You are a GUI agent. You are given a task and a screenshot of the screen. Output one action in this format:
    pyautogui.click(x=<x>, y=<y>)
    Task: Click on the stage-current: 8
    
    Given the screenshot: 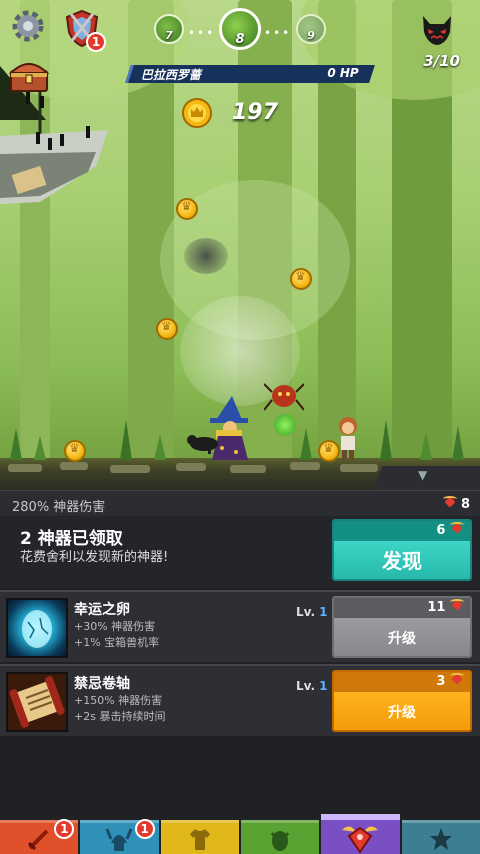 What is the action you would take?
    pyautogui.click(x=240, y=29)
    